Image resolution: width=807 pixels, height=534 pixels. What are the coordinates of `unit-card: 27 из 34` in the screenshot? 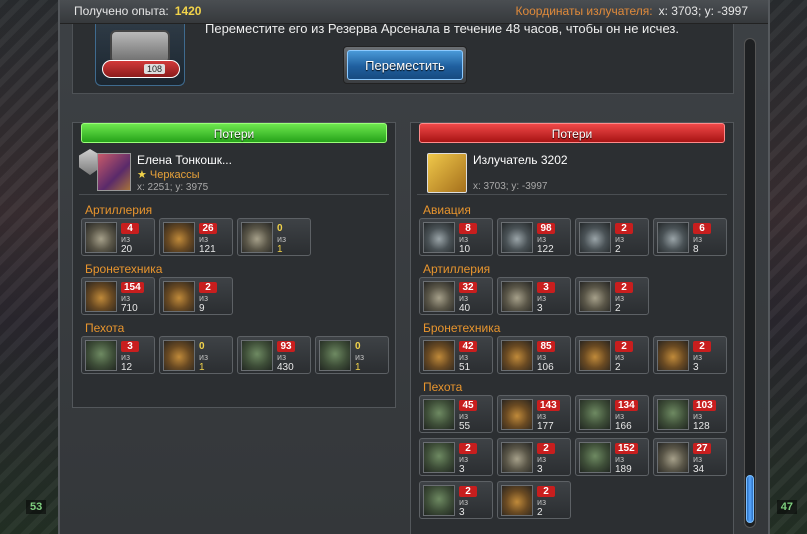 It's located at (690, 457).